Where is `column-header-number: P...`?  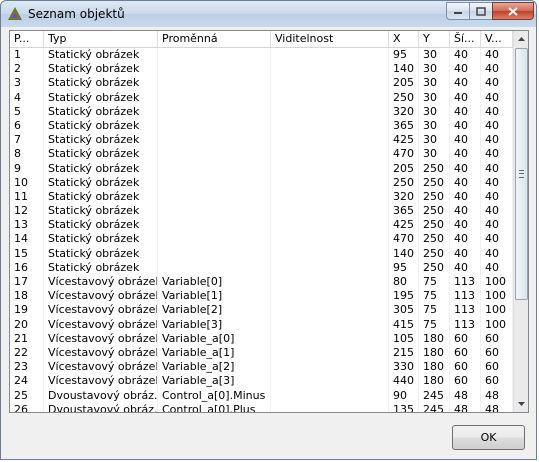 column-header-number: P... is located at coordinates (27, 39).